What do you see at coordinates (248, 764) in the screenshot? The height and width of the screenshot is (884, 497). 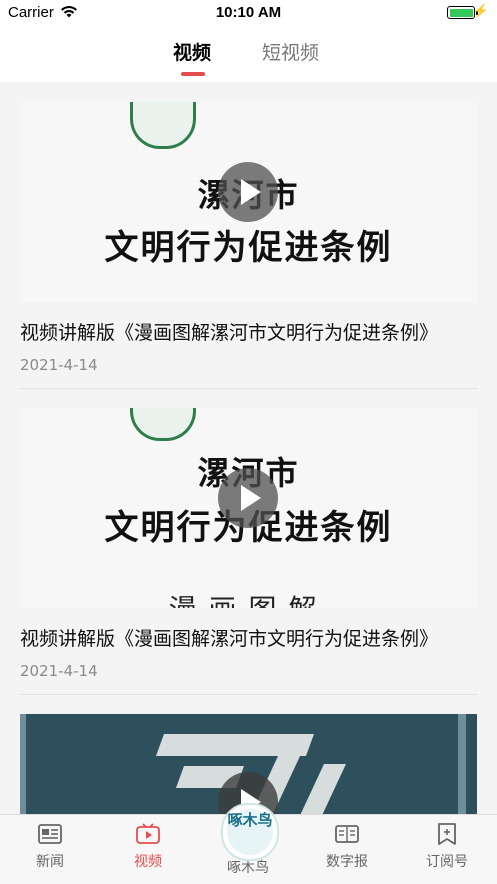 I see `video-thumbnail` at bounding box center [248, 764].